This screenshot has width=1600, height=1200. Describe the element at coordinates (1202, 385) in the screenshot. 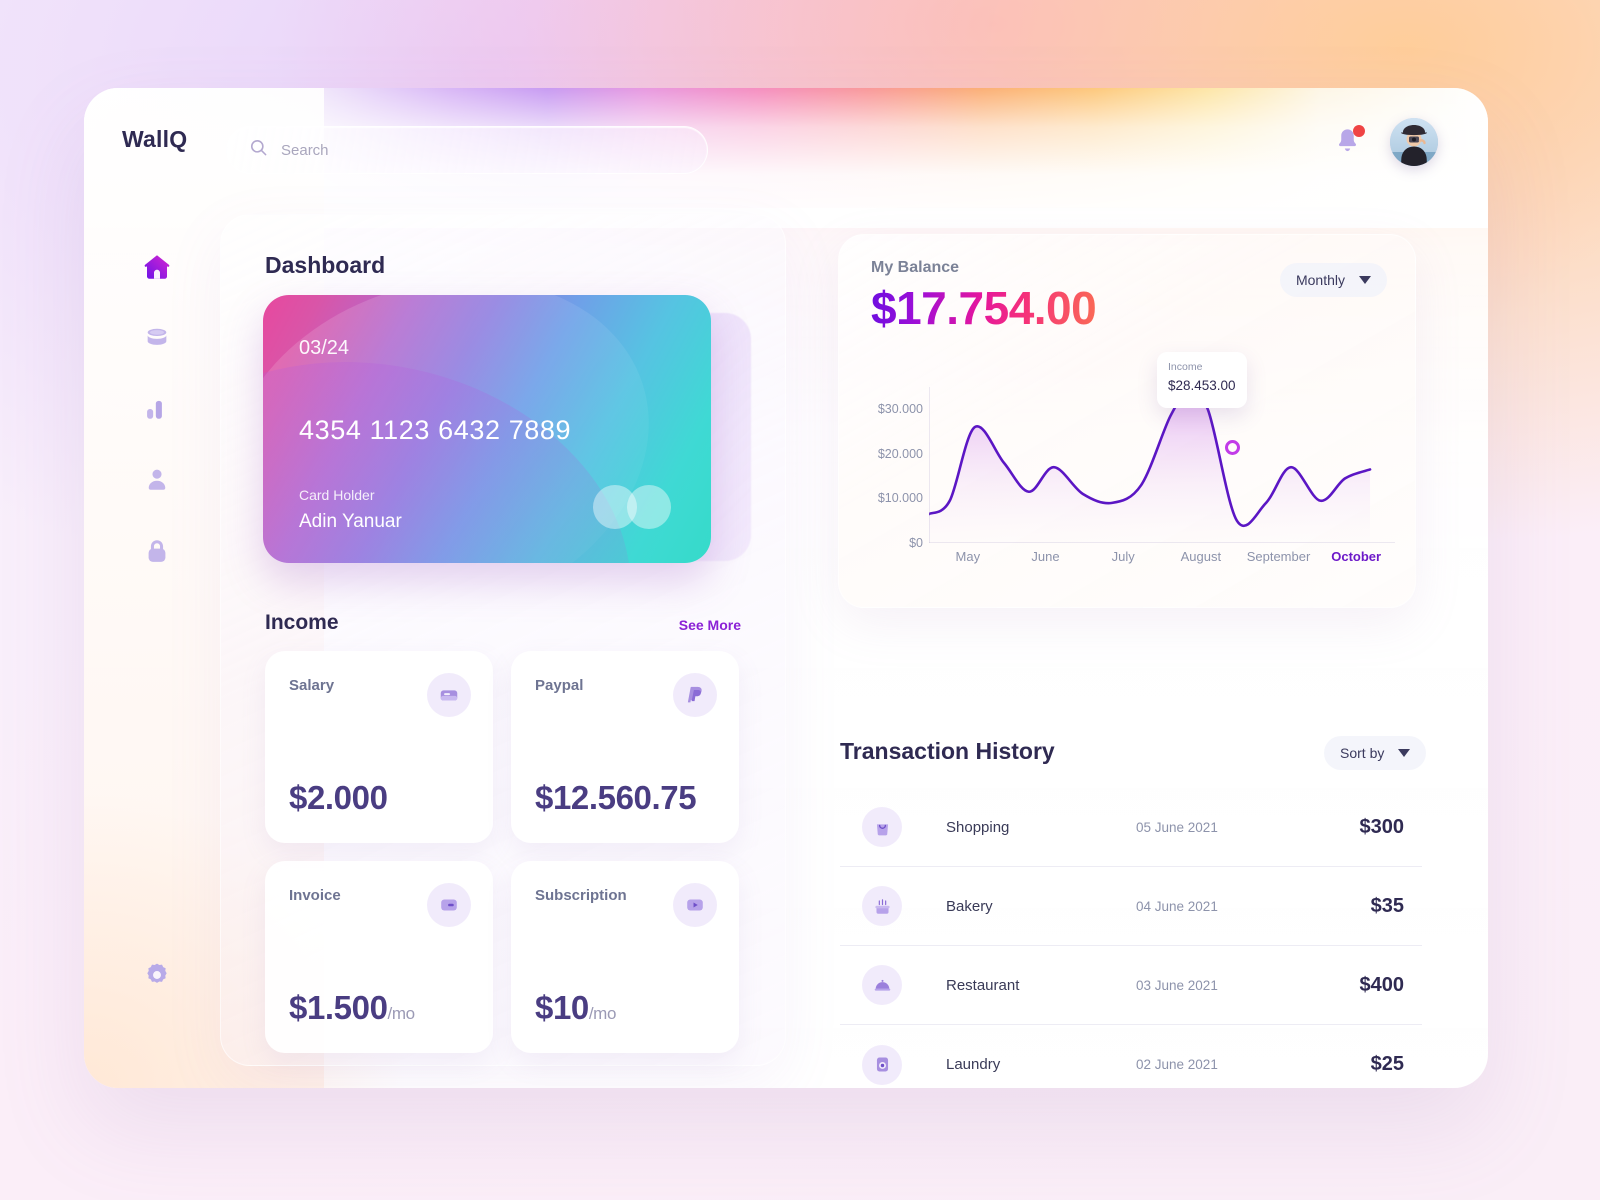

I see `chart-tooltip-value: $28.453.00` at that location.